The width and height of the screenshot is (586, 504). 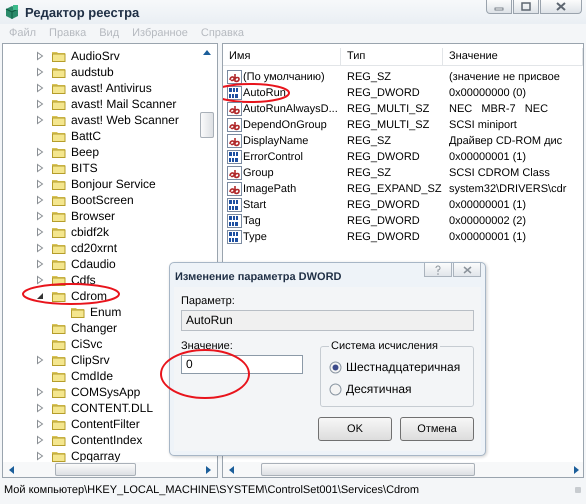 I want to click on tree-item: AudioSrv, so click(x=95, y=56).